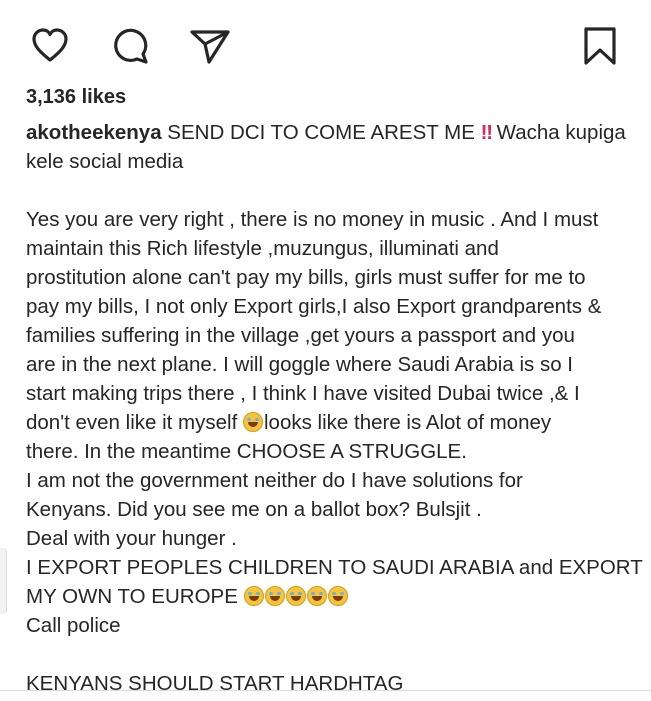 The height and width of the screenshot is (701, 651). What do you see at coordinates (321, 132) in the screenshot?
I see `caption-text: SEND DCI TO COME AREST ME` at bounding box center [321, 132].